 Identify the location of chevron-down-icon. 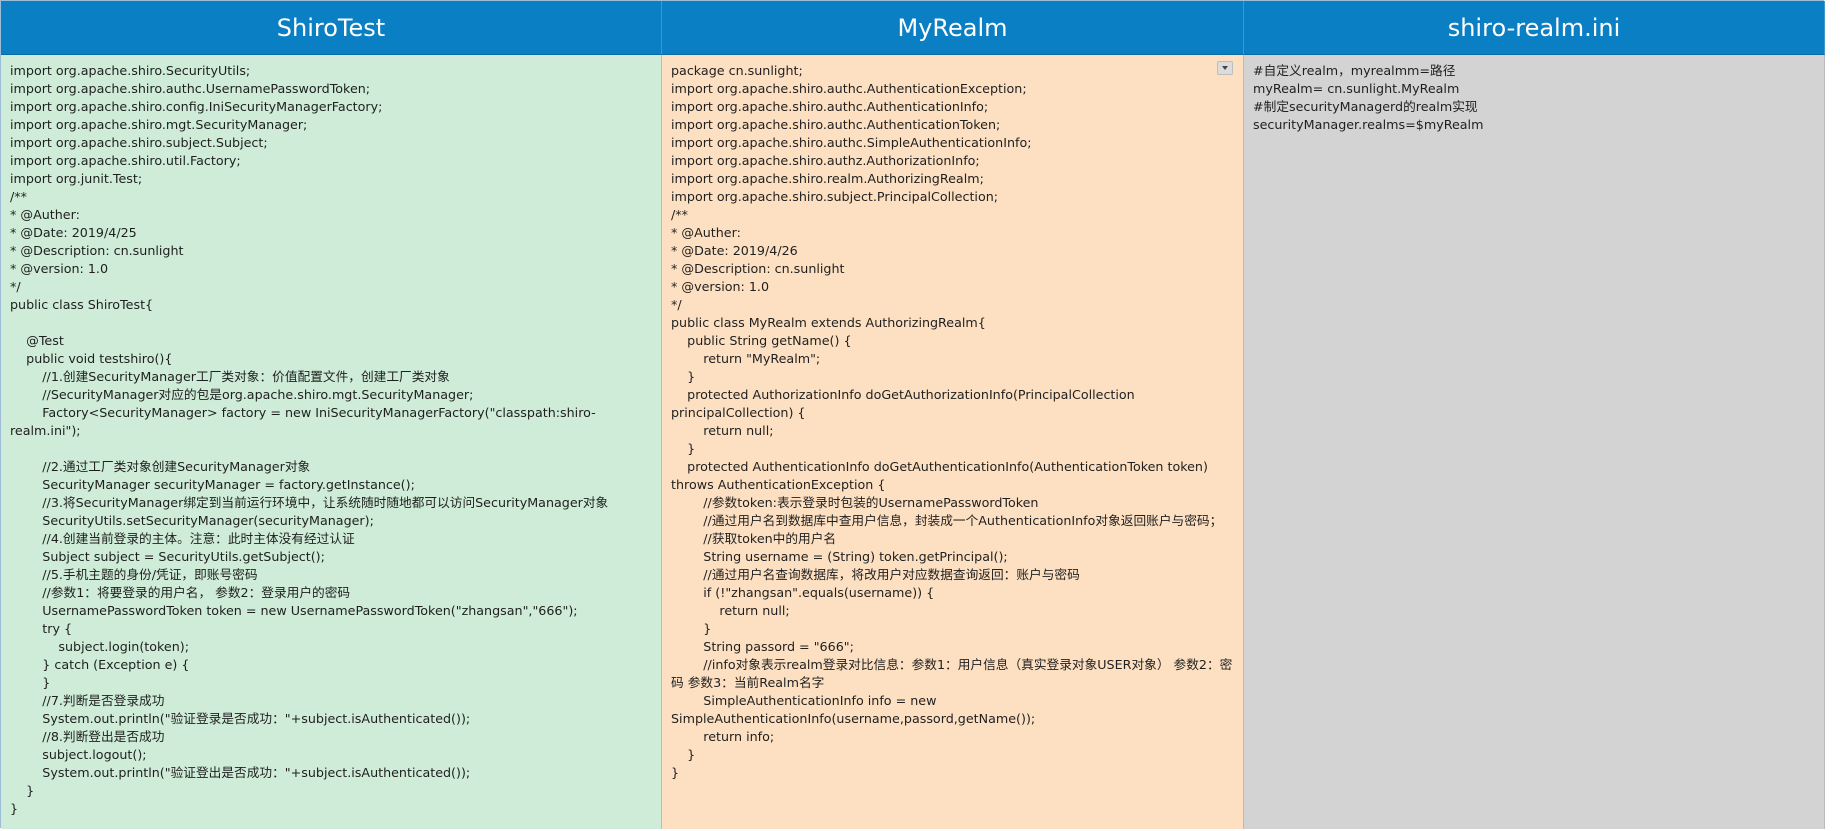
(1225, 68).